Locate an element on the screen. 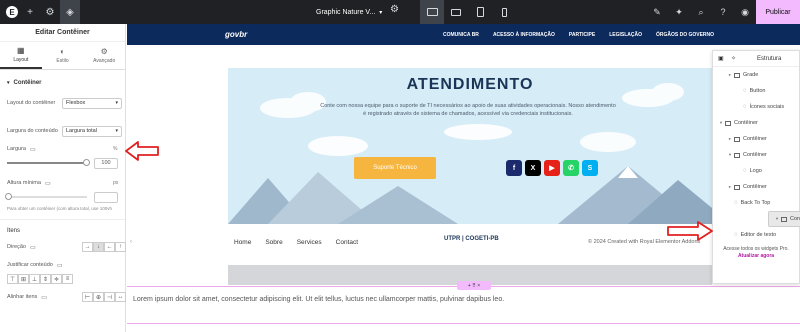 The image size is (800, 332). collapse-all-icon: ▣ is located at coordinates (721, 58).